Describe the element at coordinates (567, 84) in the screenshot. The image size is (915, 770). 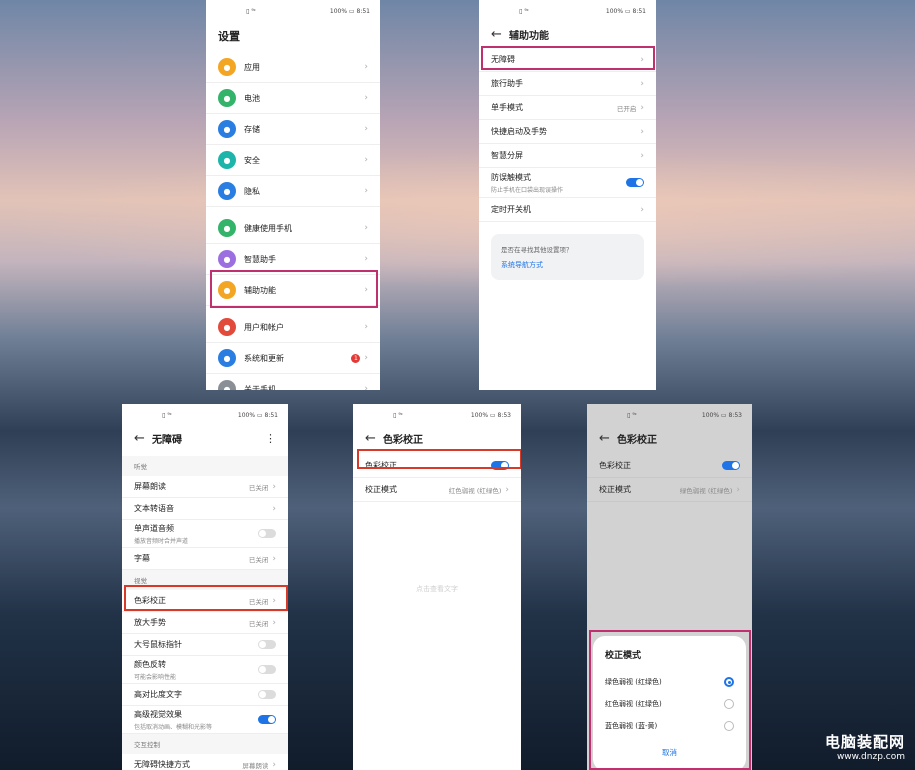
I see `accessibility-items-row-1: 旅行助手 ›` at that location.